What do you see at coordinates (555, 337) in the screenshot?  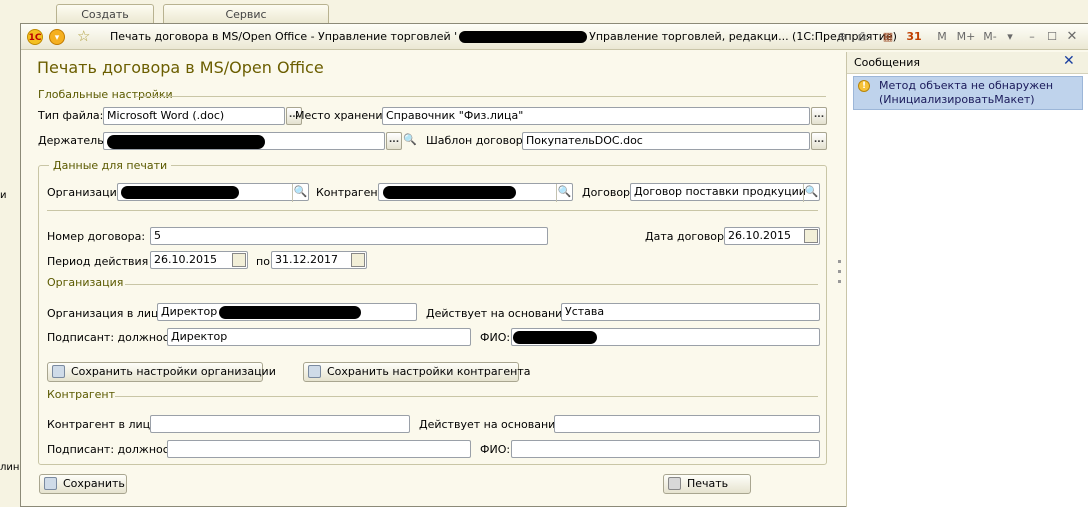 I see `org-fio-redaction` at bounding box center [555, 337].